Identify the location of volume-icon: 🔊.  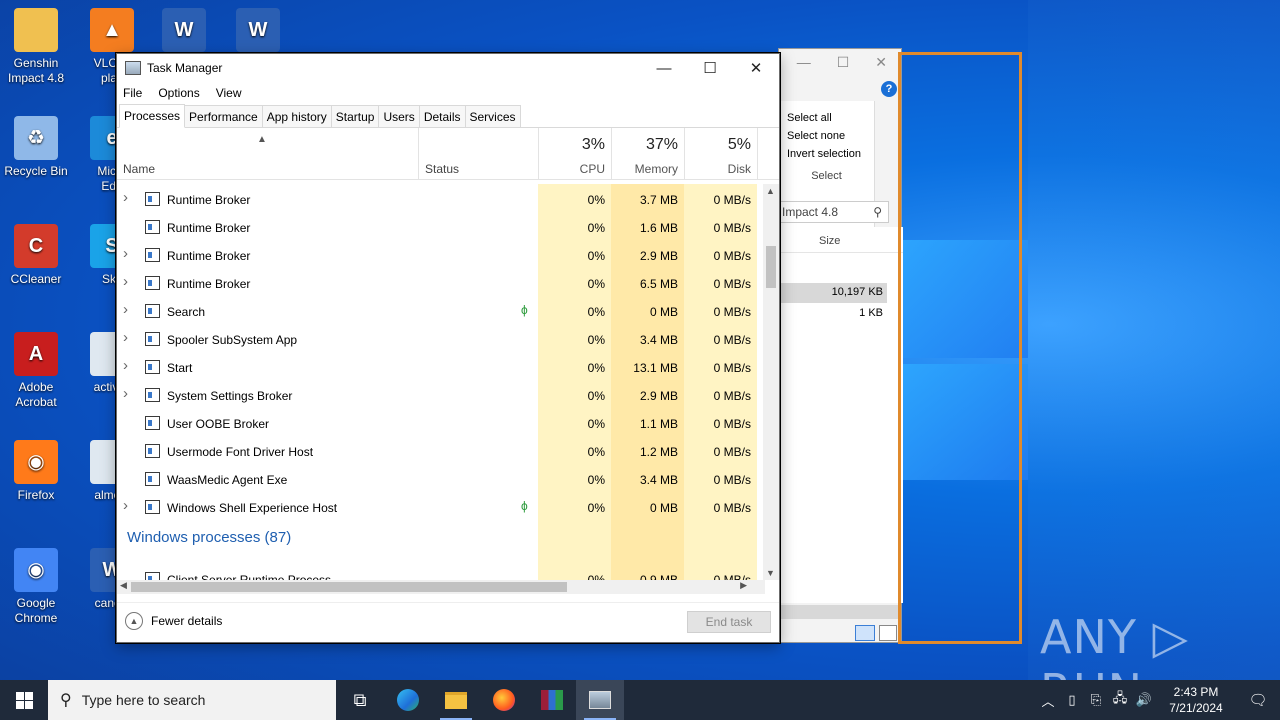
(1144, 700).